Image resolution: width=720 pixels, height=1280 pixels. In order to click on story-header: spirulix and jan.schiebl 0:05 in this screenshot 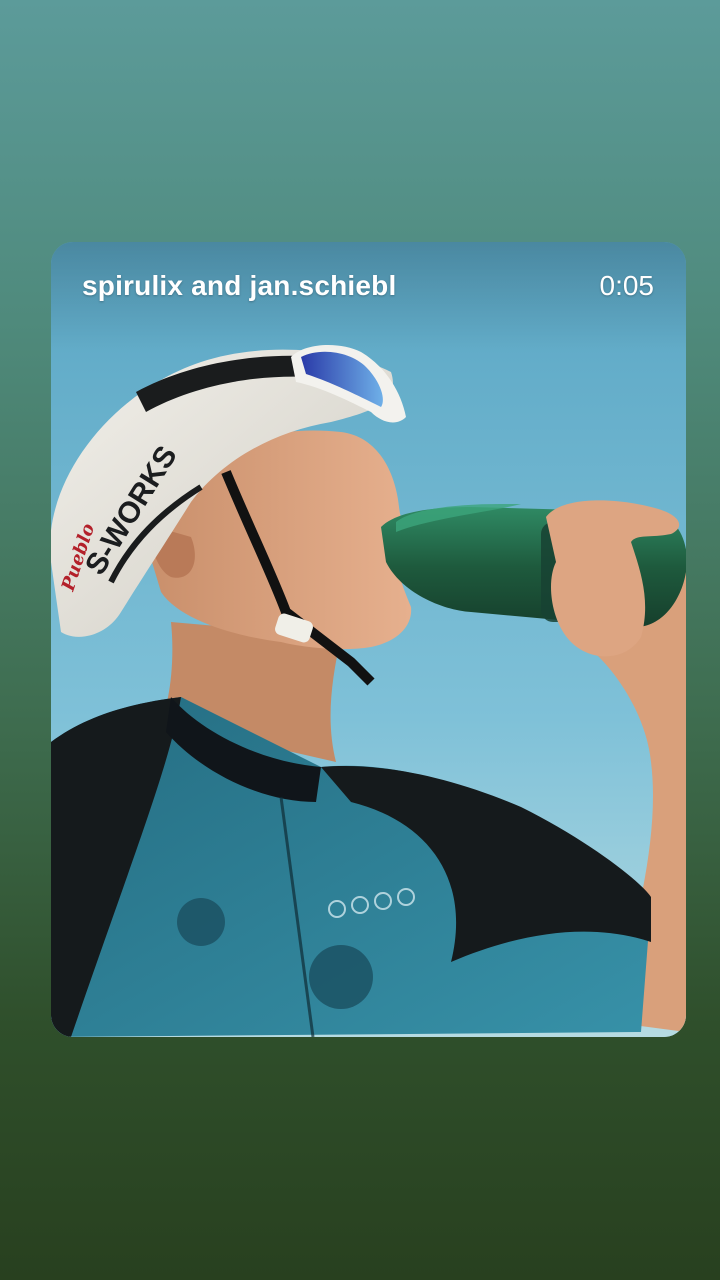, I will do `click(368, 297)`.